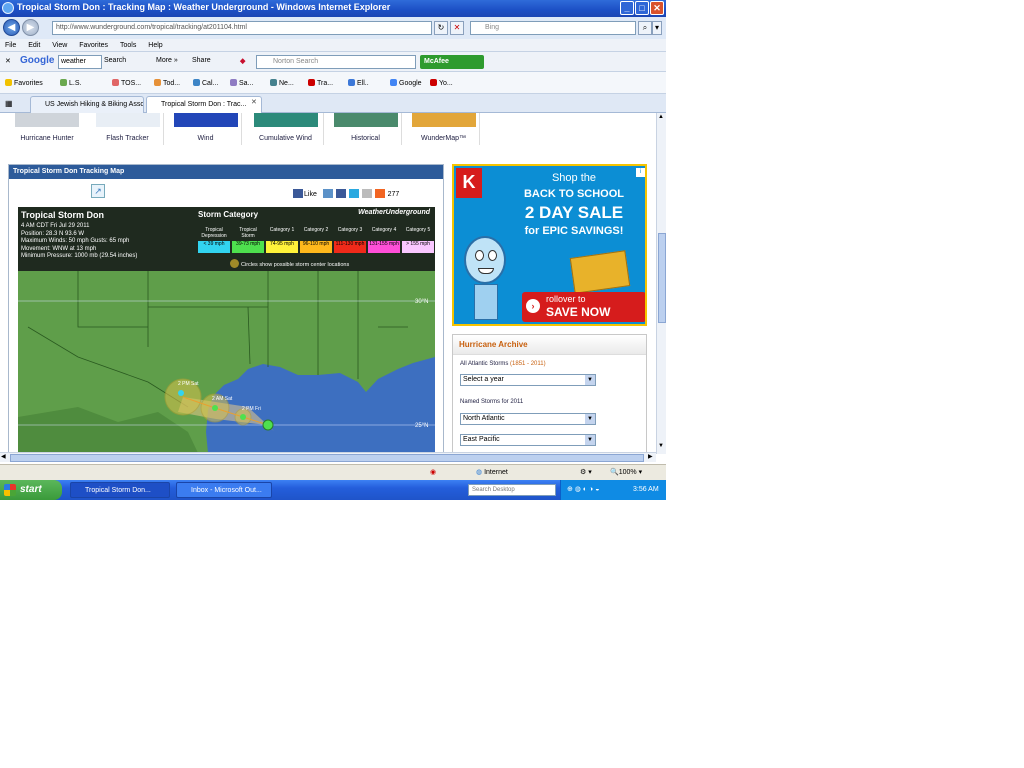 This screenshot has height=768, width=1024. Describe the element at coordinates (627, 8) in the screenshot. I see `minimize-button: _` at that location.